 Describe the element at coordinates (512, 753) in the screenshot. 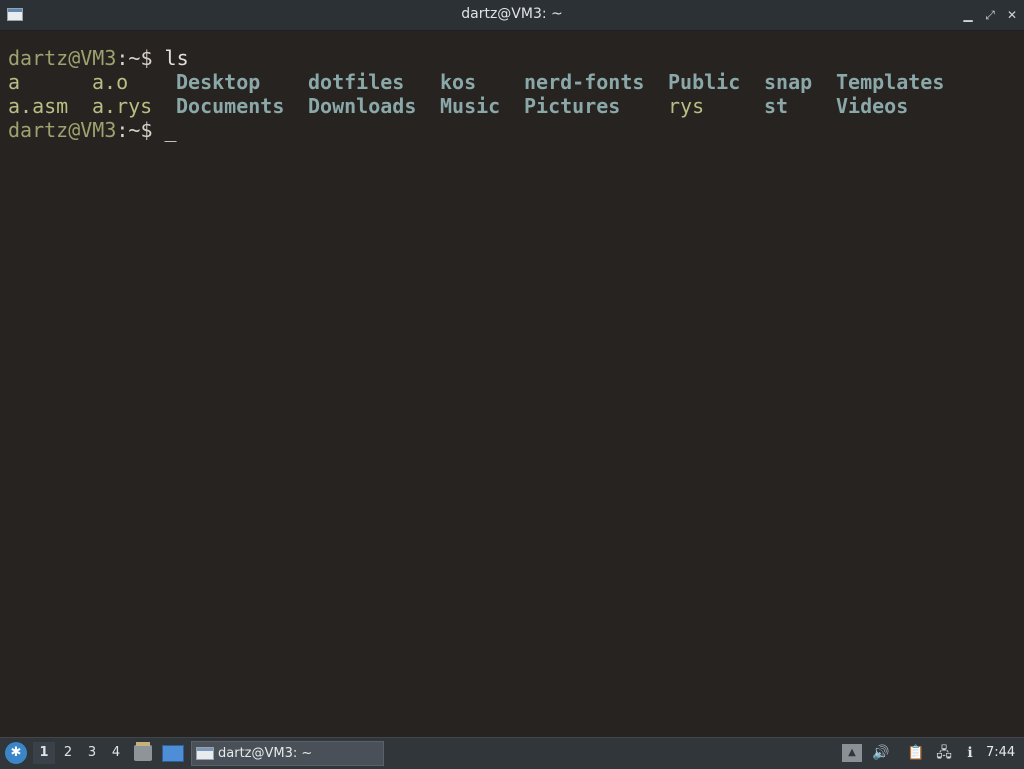

I see `taskbar: ✱ 1 2 3 4 dartz@VM3: ~ ▲ 🔊 📋 🖧 ℹ 7:44` at that location.